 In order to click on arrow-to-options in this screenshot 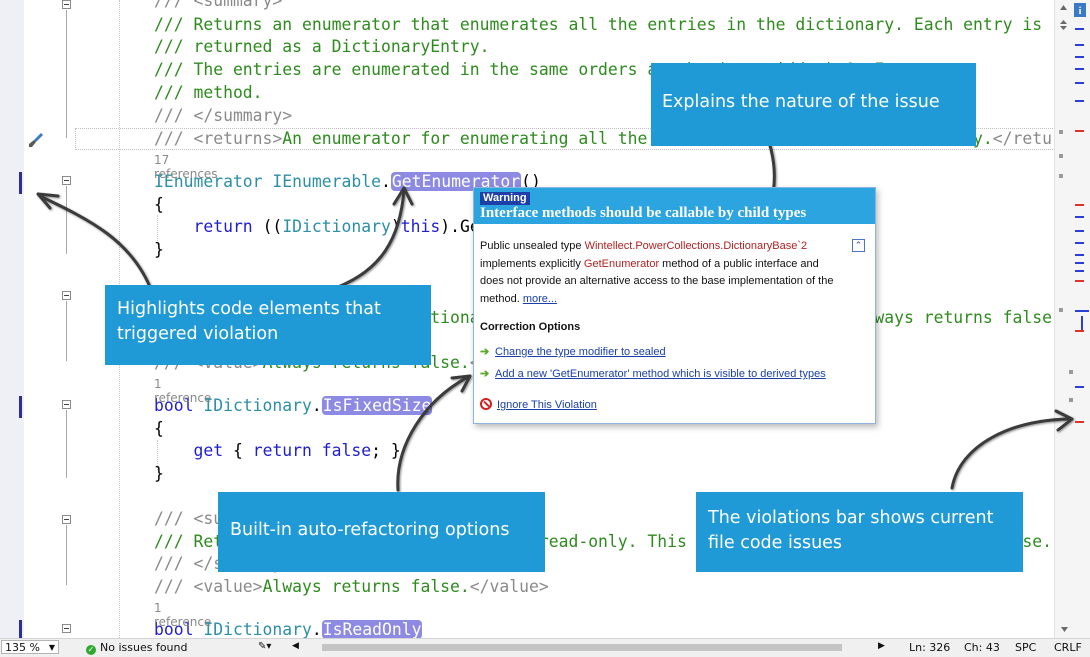, I will do `click(433, 433)`.